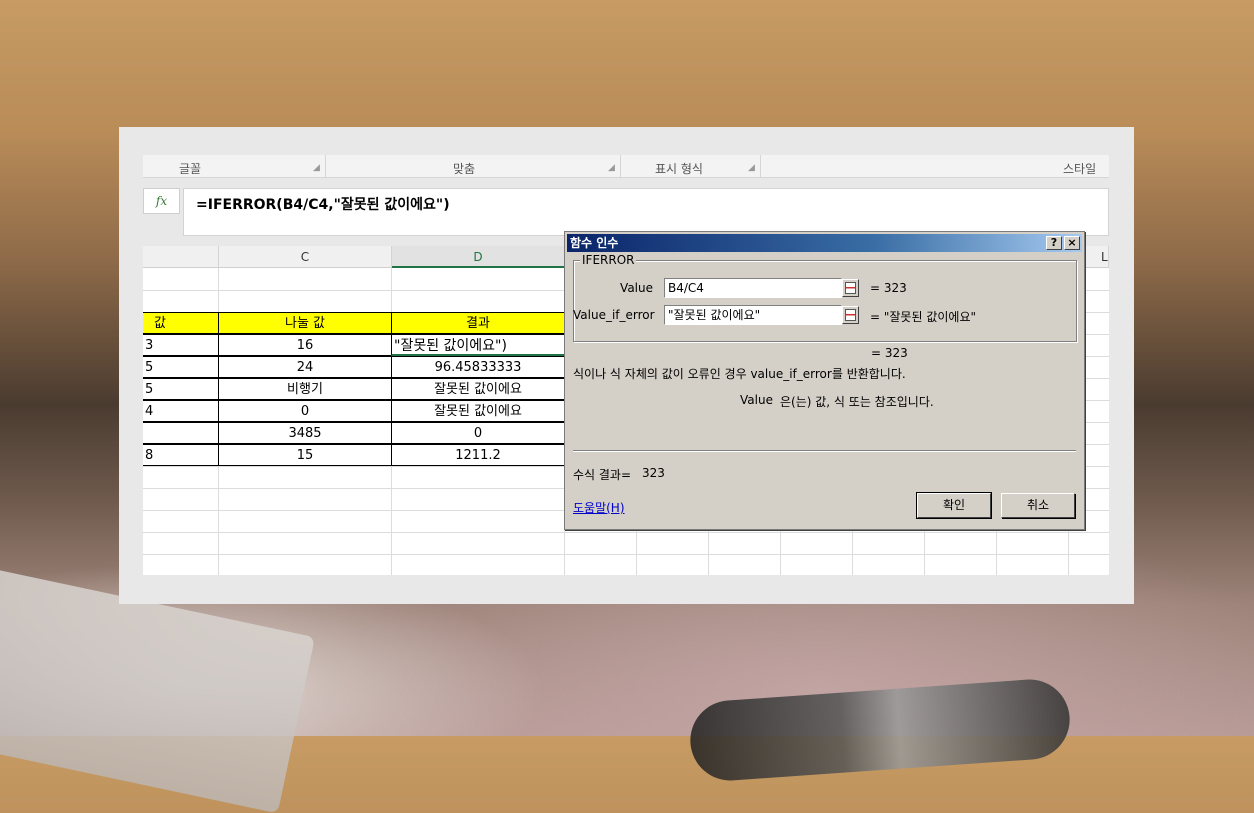 The width and height of the screenshot is (1254, 813). I want to click on background-pen, so click(880, 730).